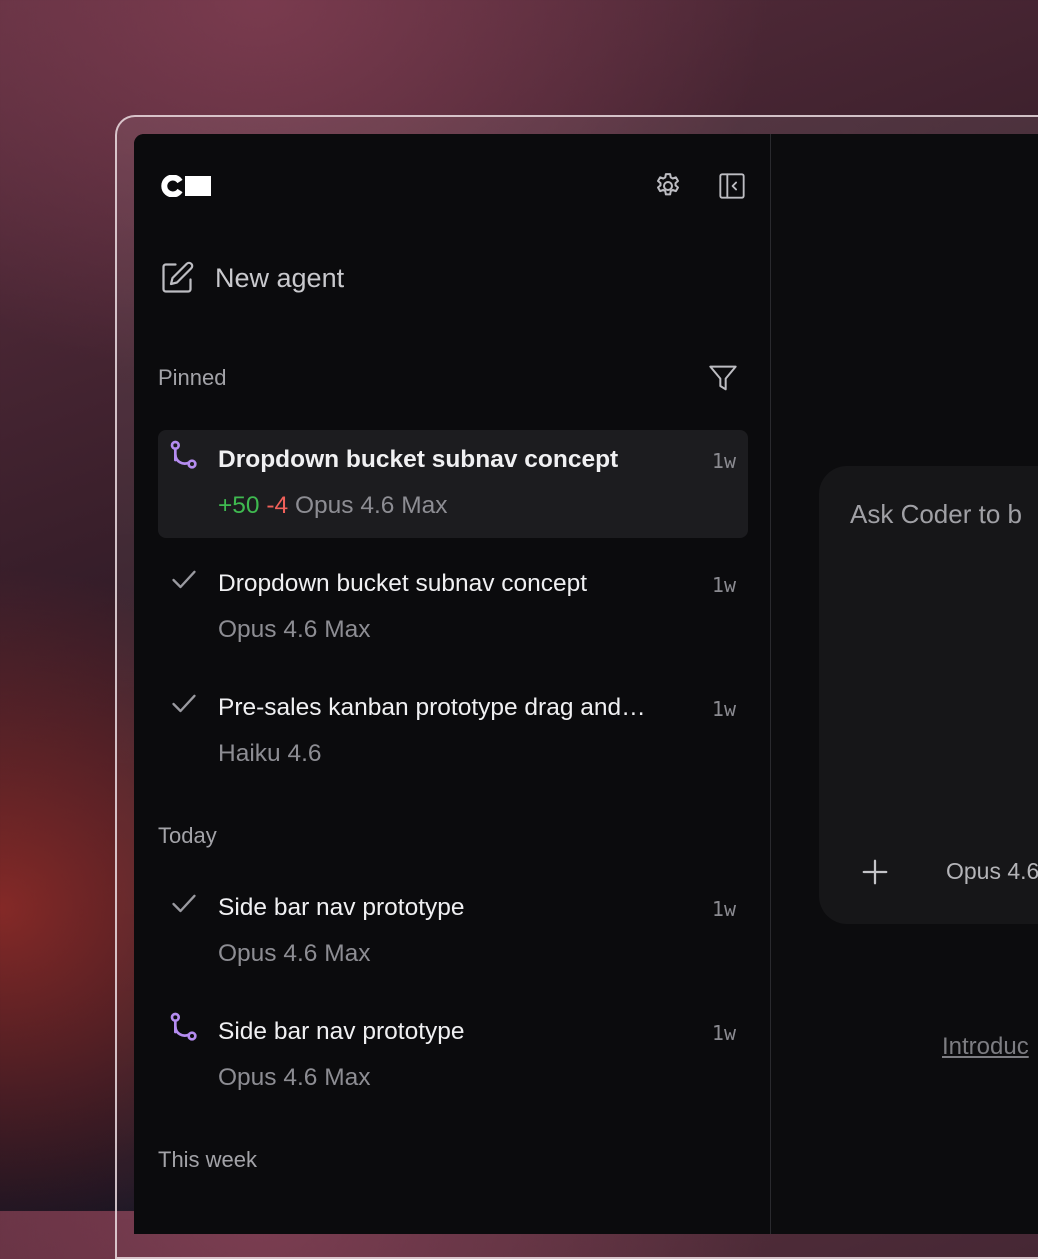 This screenshot has height=1259, width=1038. What do you see at coordinates (270, 753) in the screenshot?
I see `agent-model: Haiku 4.6` at bounding box center [270, 753].